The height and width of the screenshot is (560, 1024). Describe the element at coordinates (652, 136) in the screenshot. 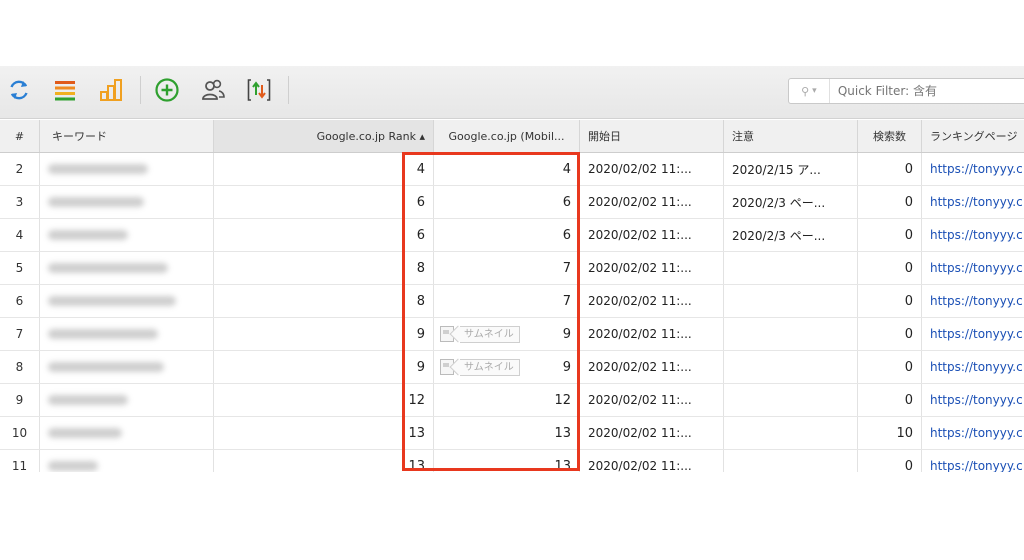

I see `column-header-start-date: 開始日` at that location.